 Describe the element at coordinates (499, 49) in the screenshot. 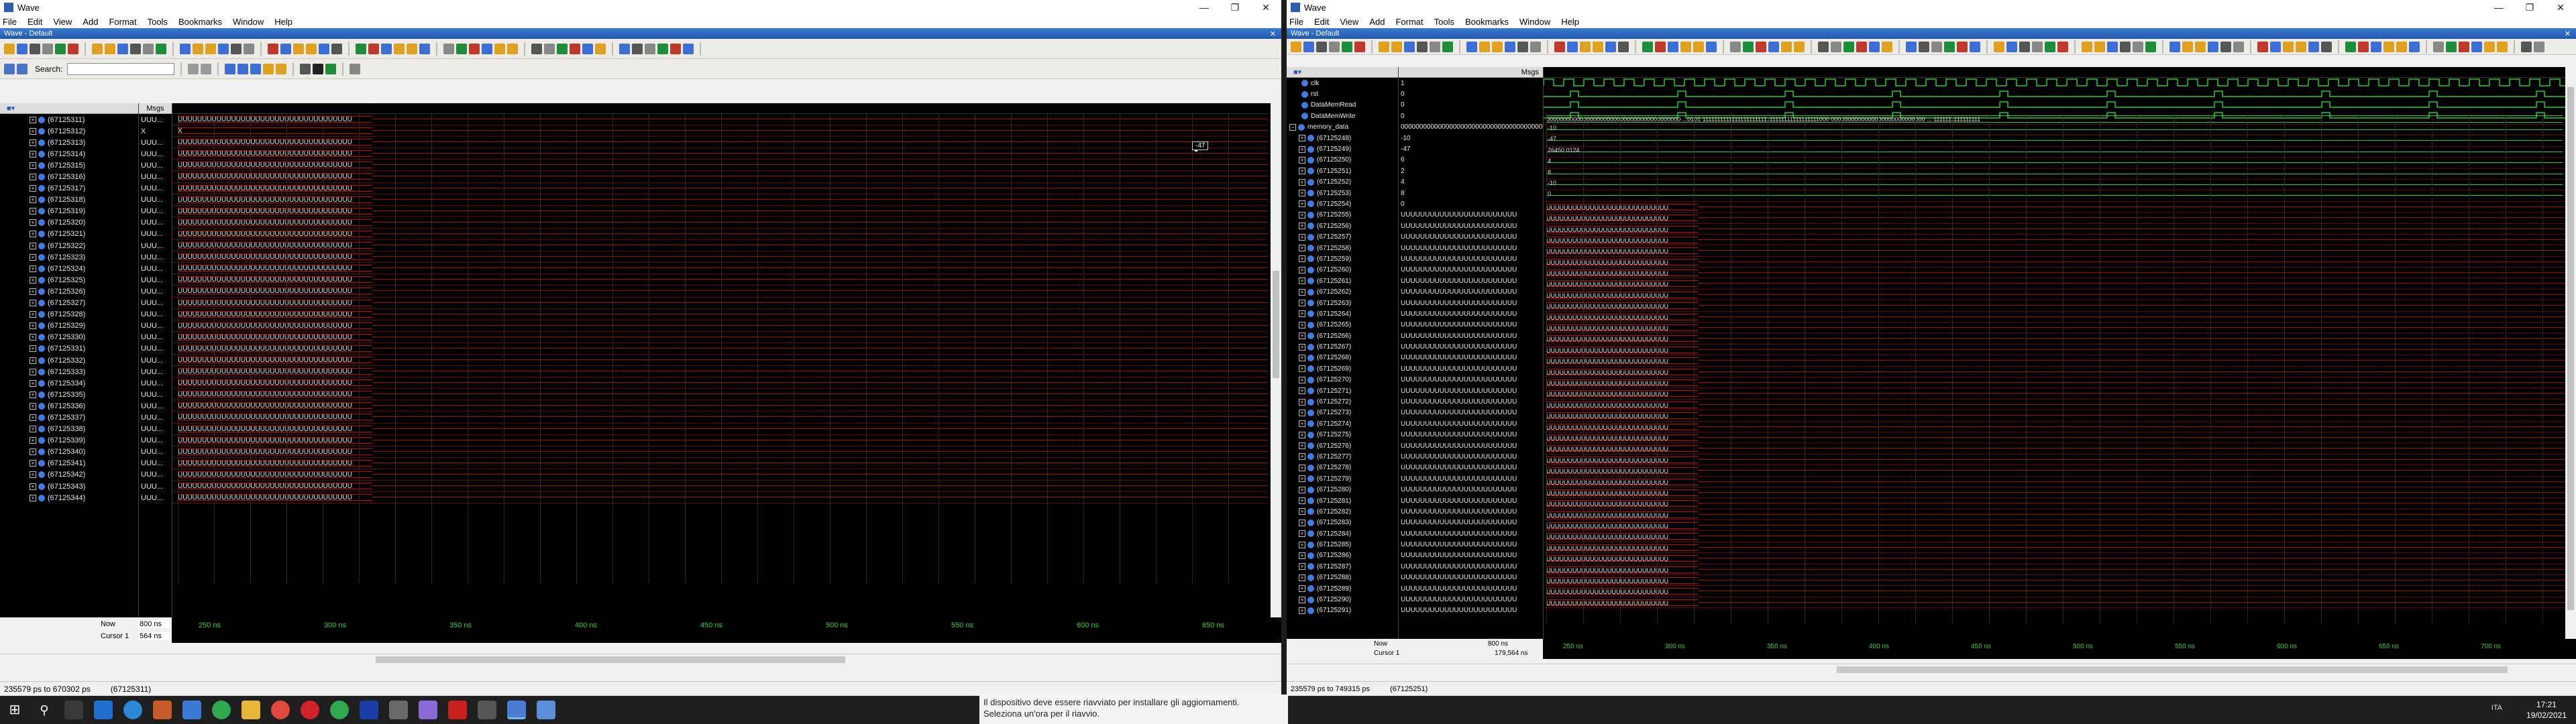

I see `toolbar-button-39-icon` at that location.